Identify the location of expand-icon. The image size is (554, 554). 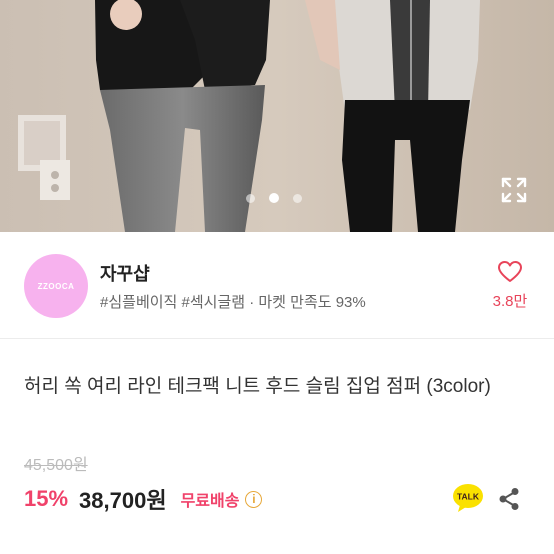
(514, 190).